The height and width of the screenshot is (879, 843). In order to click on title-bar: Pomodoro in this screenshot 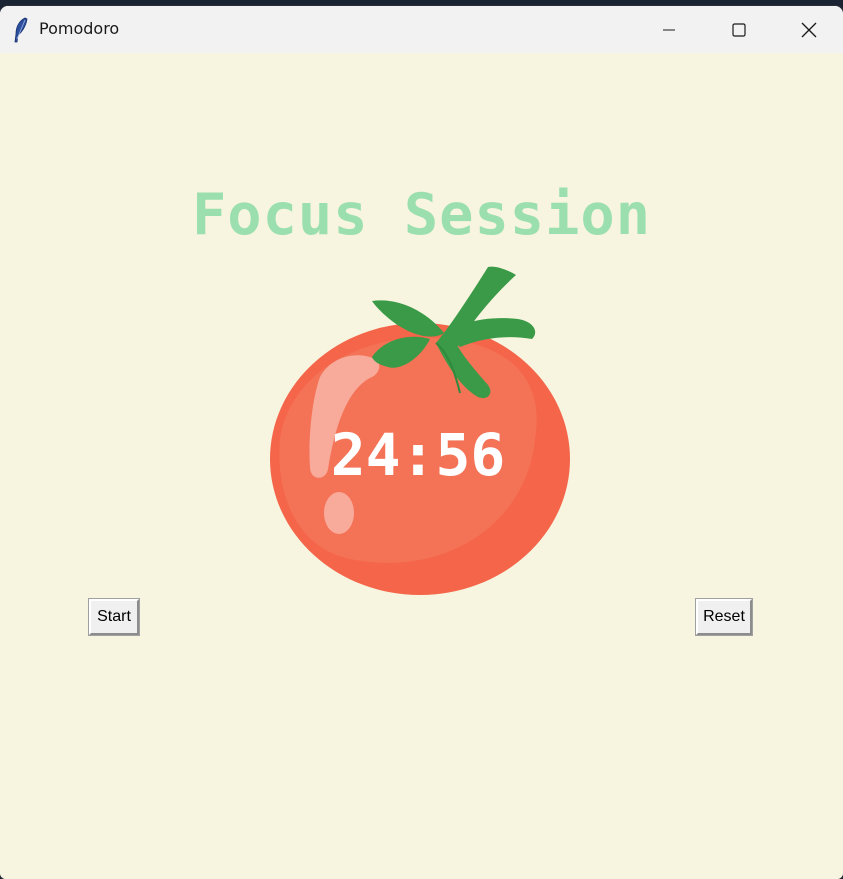, I will do `click(421, 29)`.